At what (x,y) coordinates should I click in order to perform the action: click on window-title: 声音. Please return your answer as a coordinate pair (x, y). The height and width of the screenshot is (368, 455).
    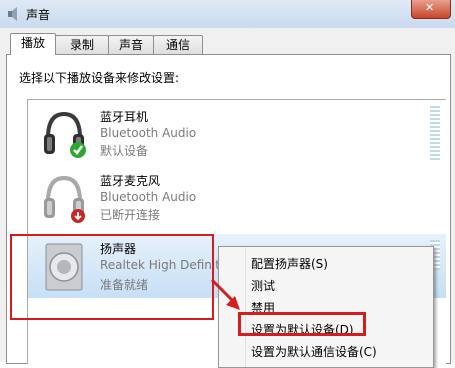
    Looking at the image, I should click on (38, 15).